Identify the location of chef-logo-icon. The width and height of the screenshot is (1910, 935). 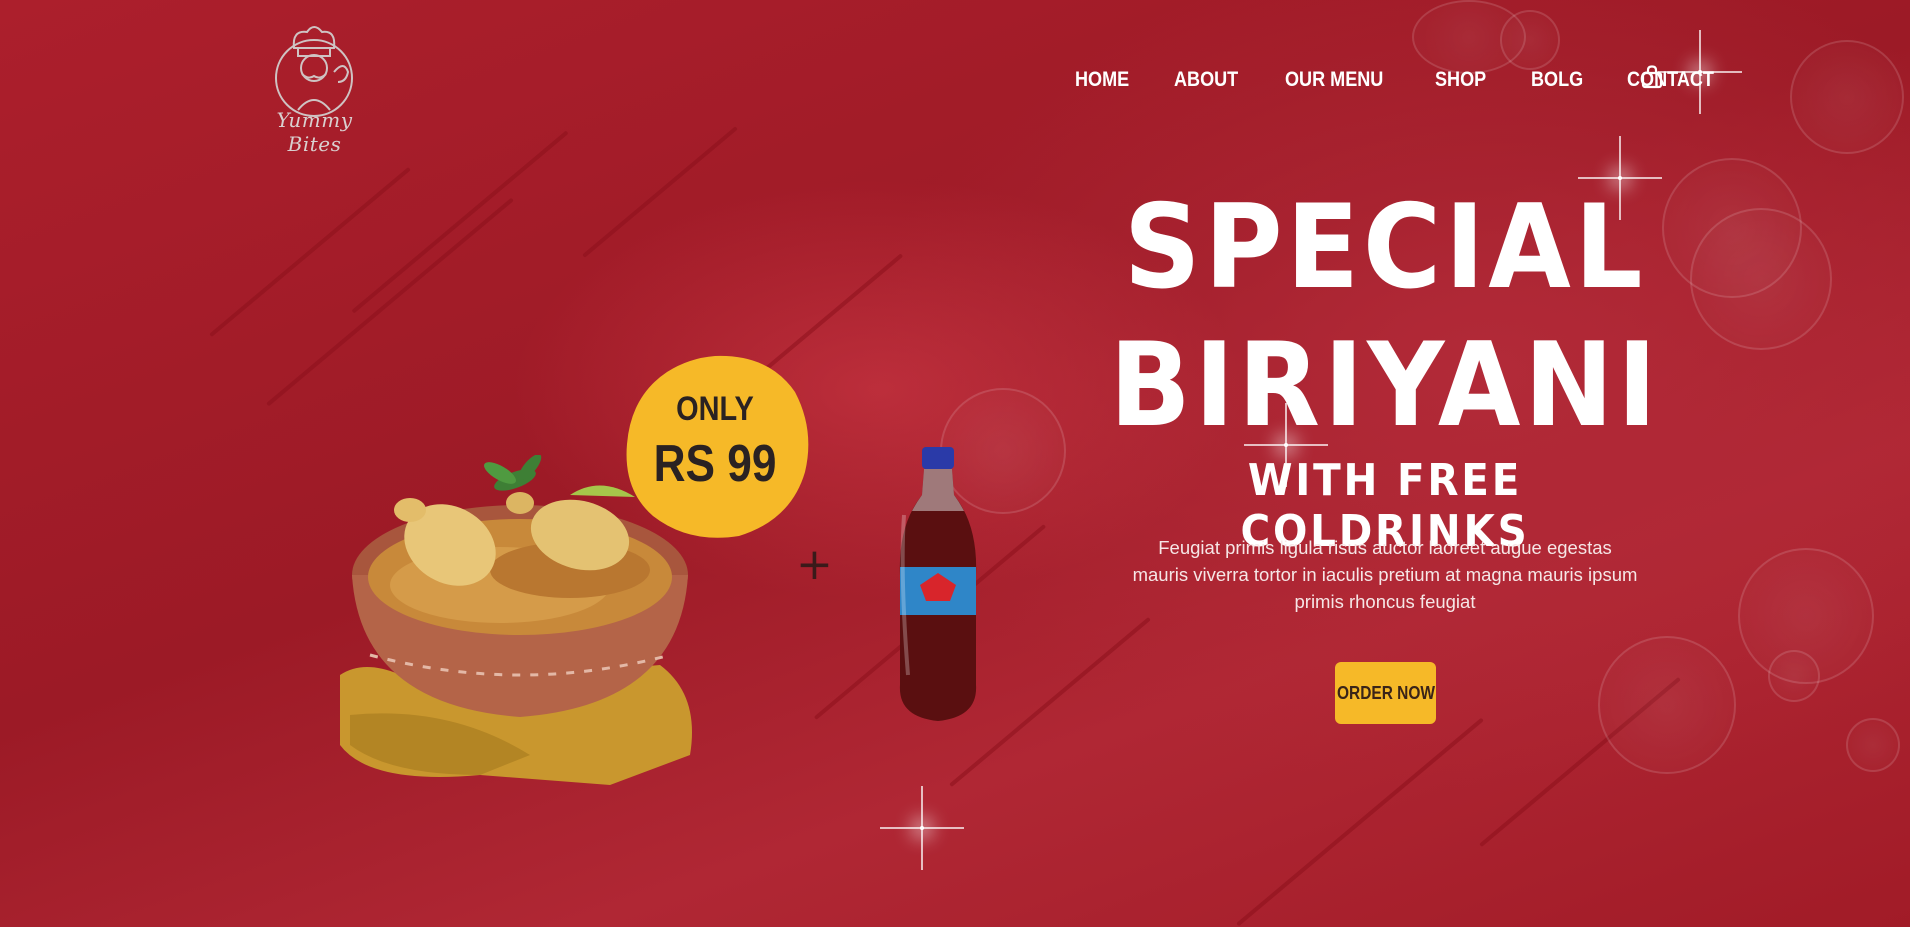
(314, 71).